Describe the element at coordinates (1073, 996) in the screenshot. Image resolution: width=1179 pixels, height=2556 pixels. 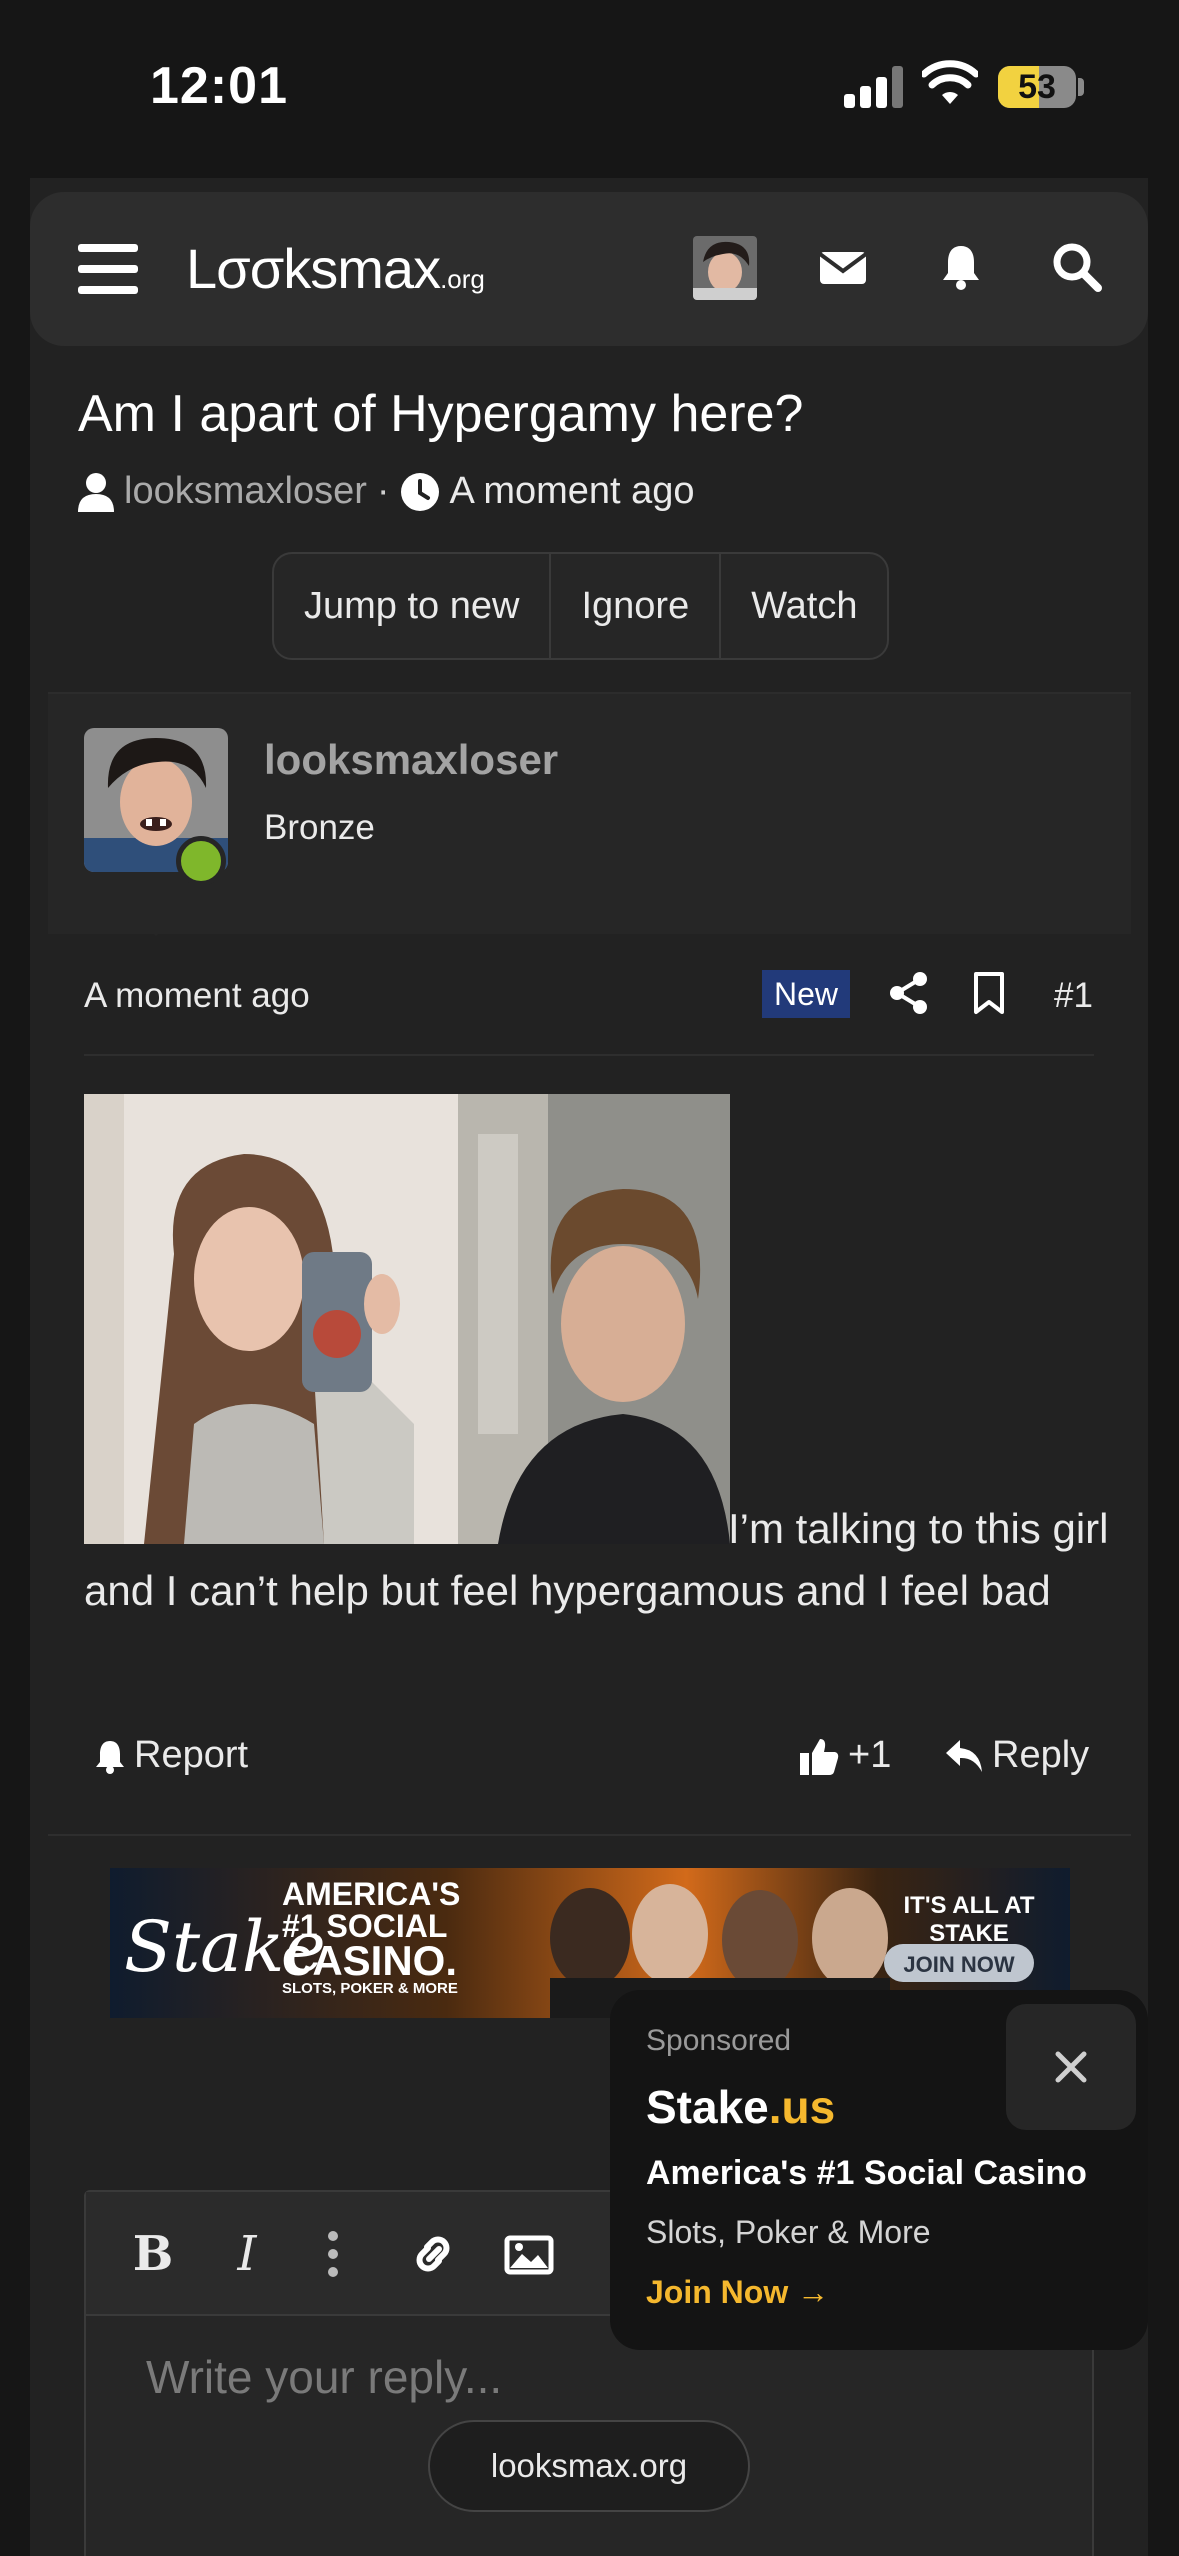
I see `post-number: #1` at that location.